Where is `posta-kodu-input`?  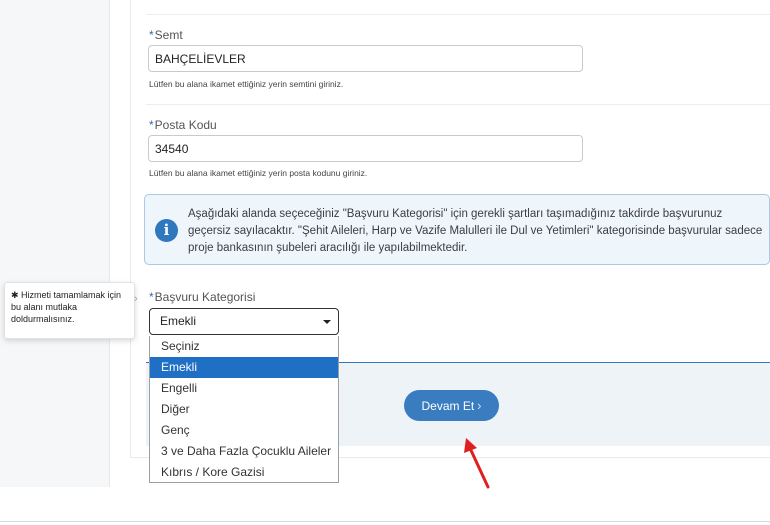
posta-kodu-input is located at coordinates (365, 148).